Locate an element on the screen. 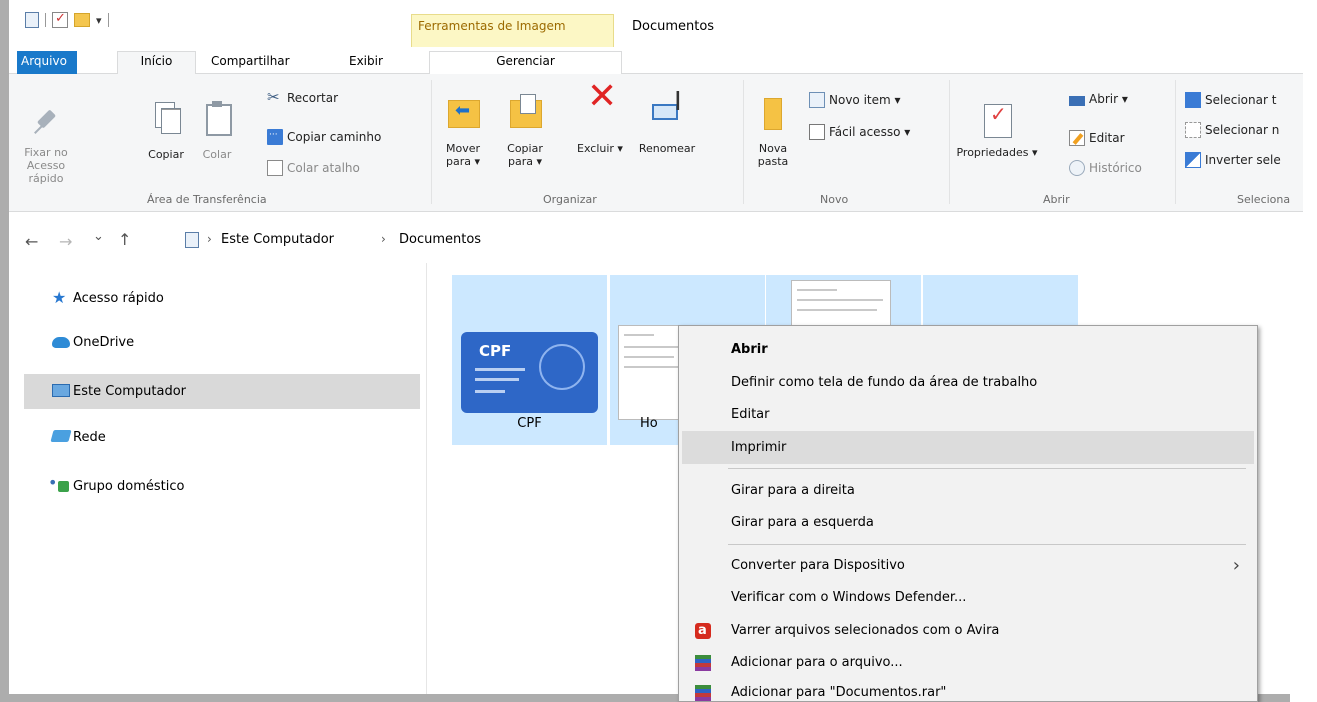  forward-icon: → is located at coordinates (65, 241).